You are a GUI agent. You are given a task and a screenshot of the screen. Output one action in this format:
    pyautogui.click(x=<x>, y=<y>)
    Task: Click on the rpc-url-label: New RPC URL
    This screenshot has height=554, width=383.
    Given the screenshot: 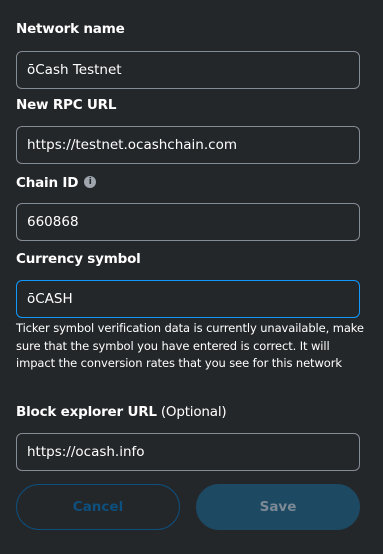 What is the action you would take?
    pyautogui.click(x=66, y=105)
    